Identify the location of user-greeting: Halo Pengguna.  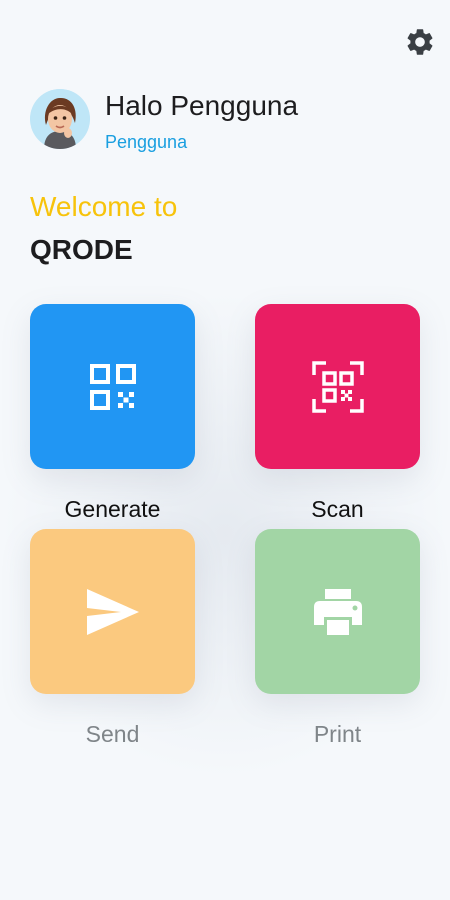
(202, 105).